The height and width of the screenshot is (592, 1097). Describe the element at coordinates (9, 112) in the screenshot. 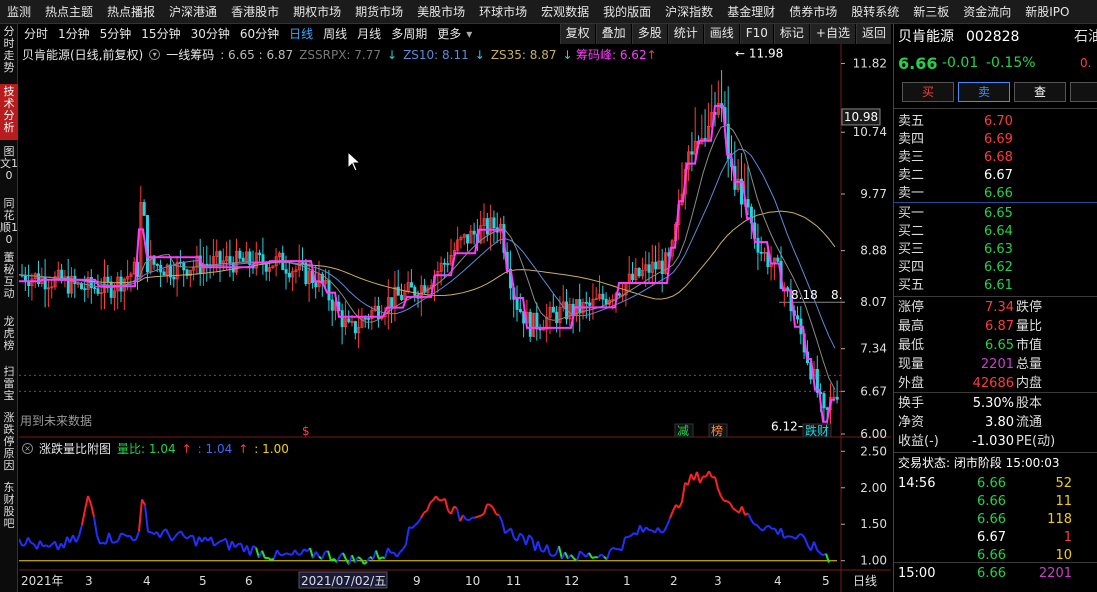

I see `left-tab: 技术分析` at that location.